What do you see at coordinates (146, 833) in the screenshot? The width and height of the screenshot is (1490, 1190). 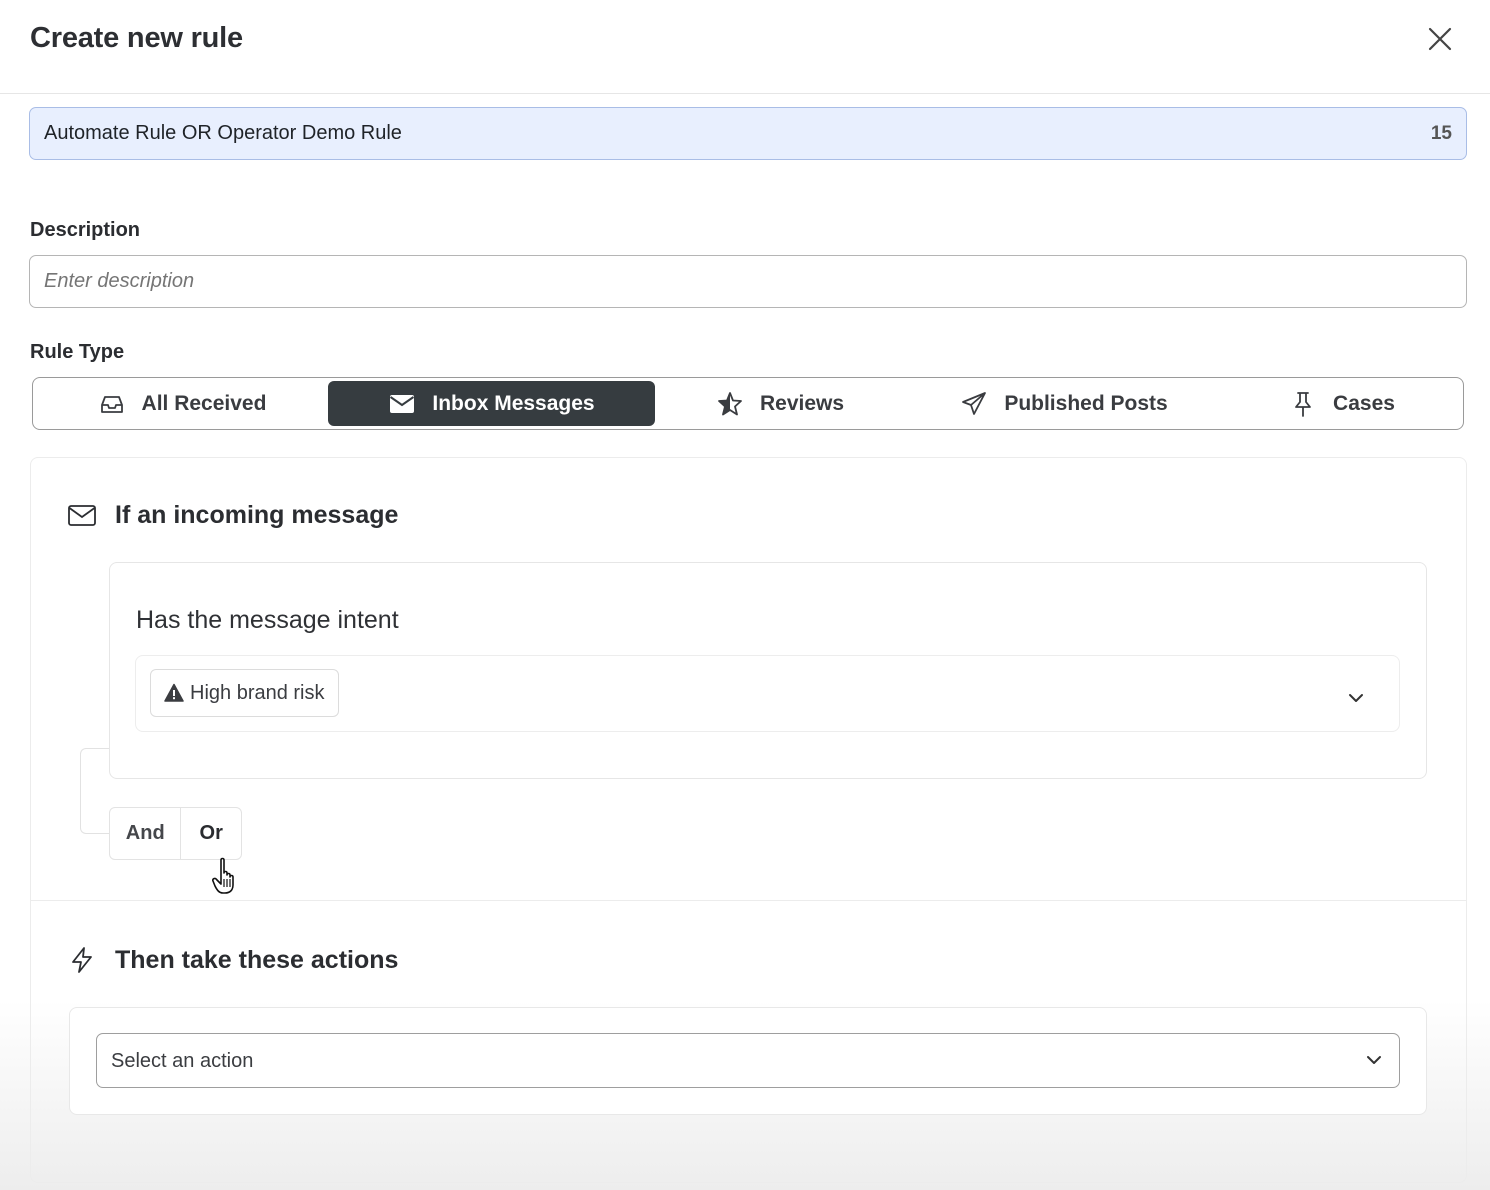 I see `and-button: And` at bounding box center [146, 833].